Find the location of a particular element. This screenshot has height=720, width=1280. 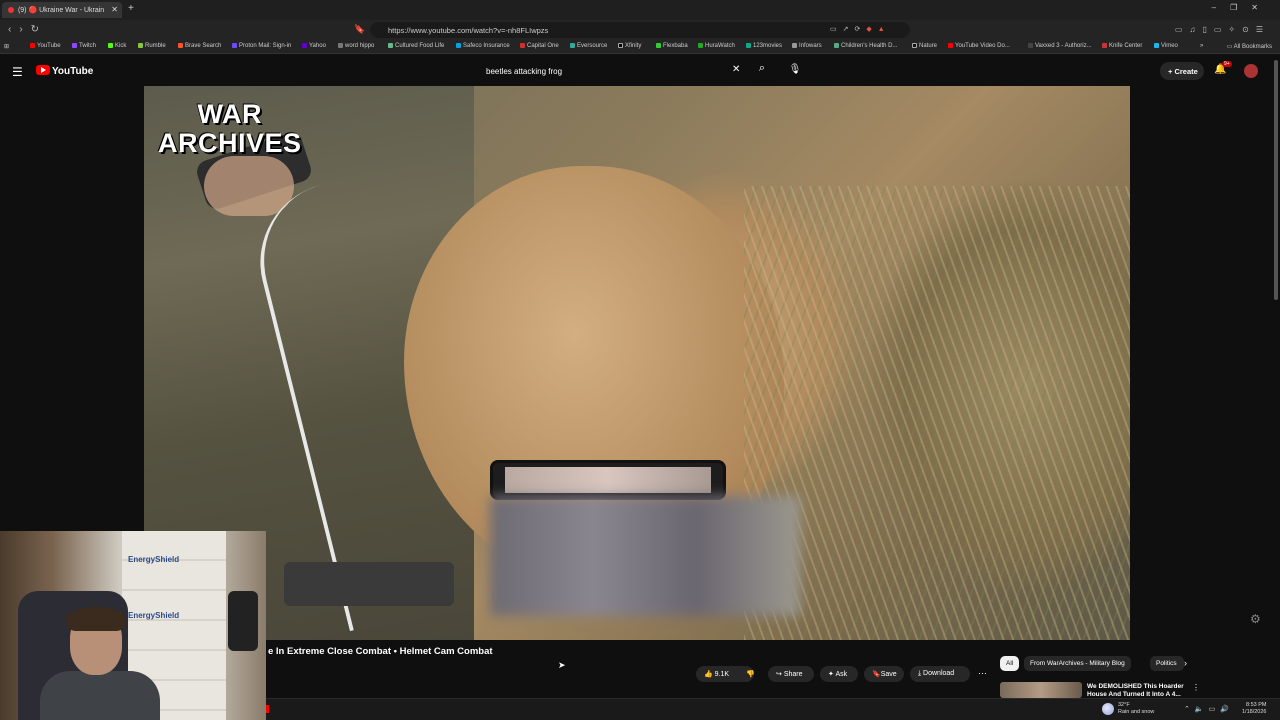

search-icon: ⌕ is located at coordinates (762, 71).